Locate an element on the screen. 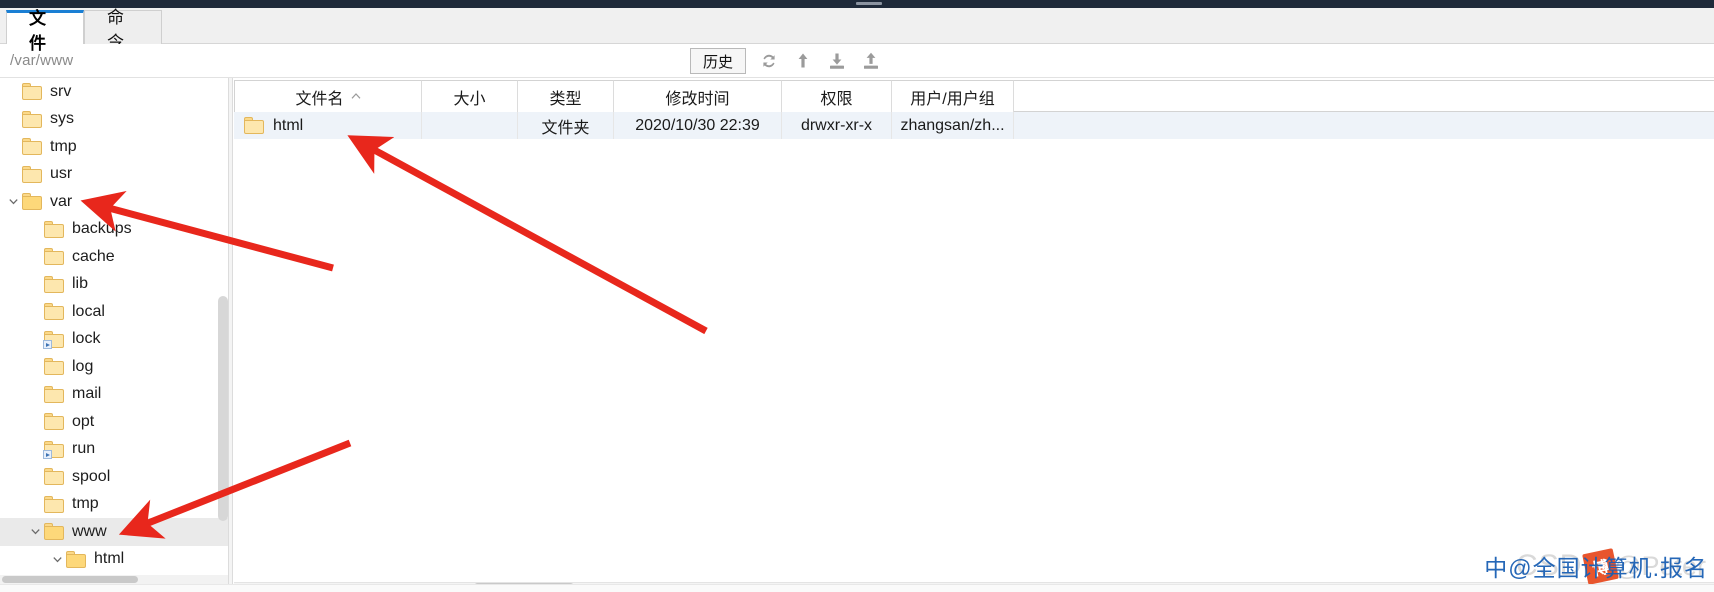  tree-item-label: cache is located at coordinates (93, 256).